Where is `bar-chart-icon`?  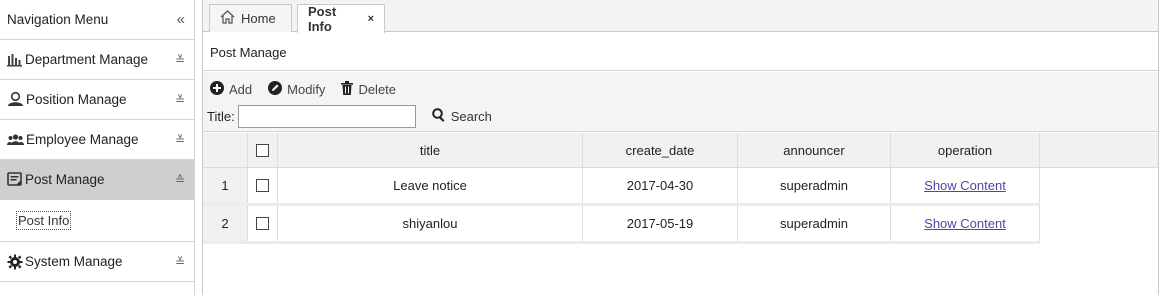 bar-chart-icon is located at coordinates (15, 60).